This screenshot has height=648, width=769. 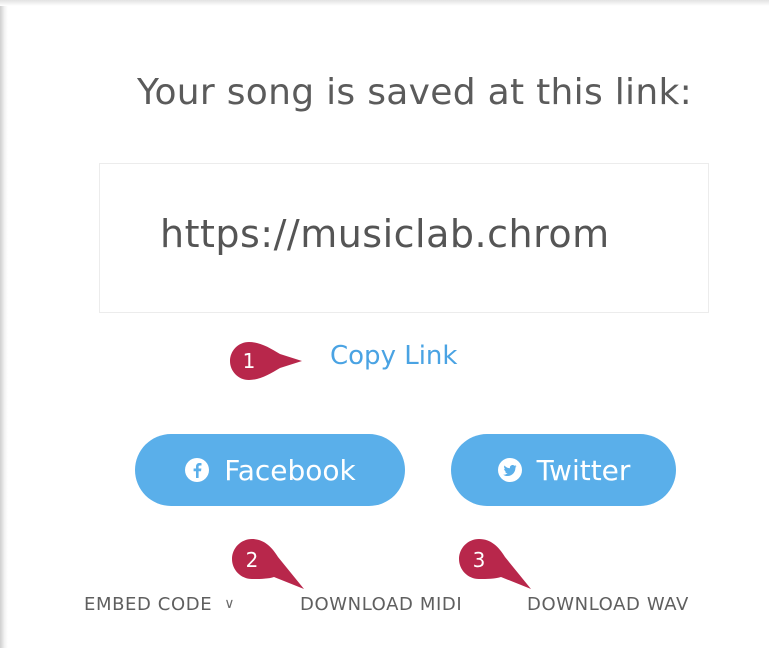 I want to click on embed-code-button: EMBED CODE ∨, so click(x=159, y=604).